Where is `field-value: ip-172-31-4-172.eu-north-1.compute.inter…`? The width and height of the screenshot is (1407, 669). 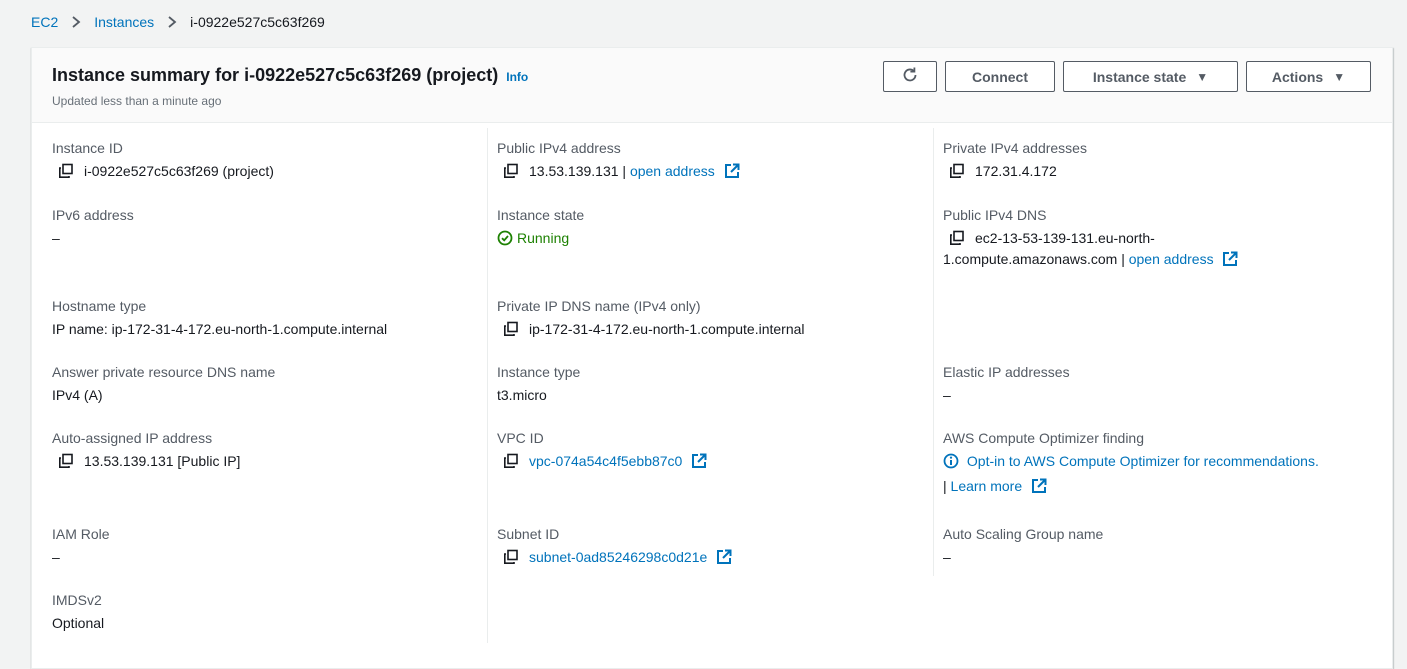
field-value: ip-172-31-4-172.eu-north-1.compute.inter… is located at coordinates (651, 329).